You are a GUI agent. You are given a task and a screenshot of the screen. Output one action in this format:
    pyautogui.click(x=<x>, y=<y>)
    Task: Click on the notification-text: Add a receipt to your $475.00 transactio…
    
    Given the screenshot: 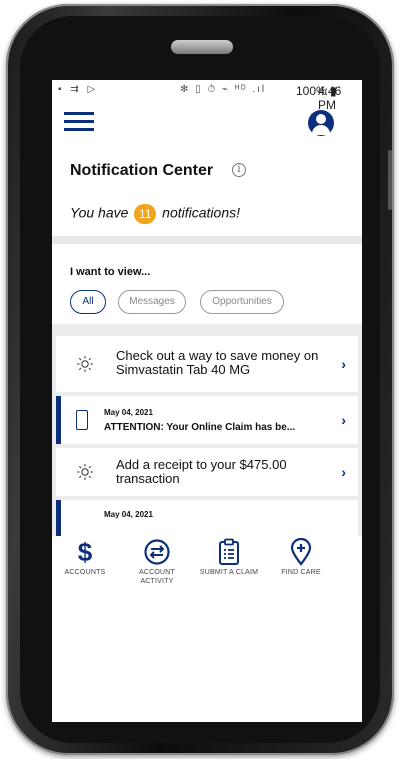 What is the action you would take?
    pyautogui.click(x=201, y=471)
    